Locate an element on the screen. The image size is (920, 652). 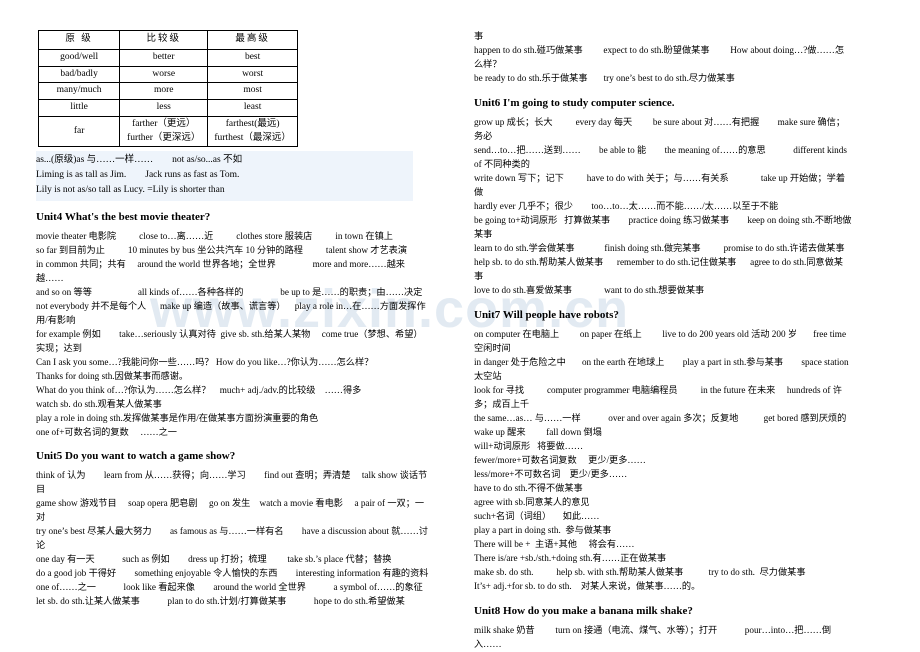
phrase-line: Thanks for doing sth.因做某事而感谢。 is located at coordinates (112, 375).